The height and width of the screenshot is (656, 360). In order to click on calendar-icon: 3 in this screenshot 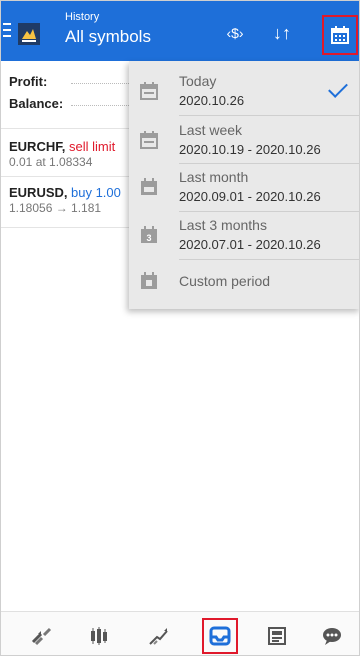, I will do `click(149, 234)`.